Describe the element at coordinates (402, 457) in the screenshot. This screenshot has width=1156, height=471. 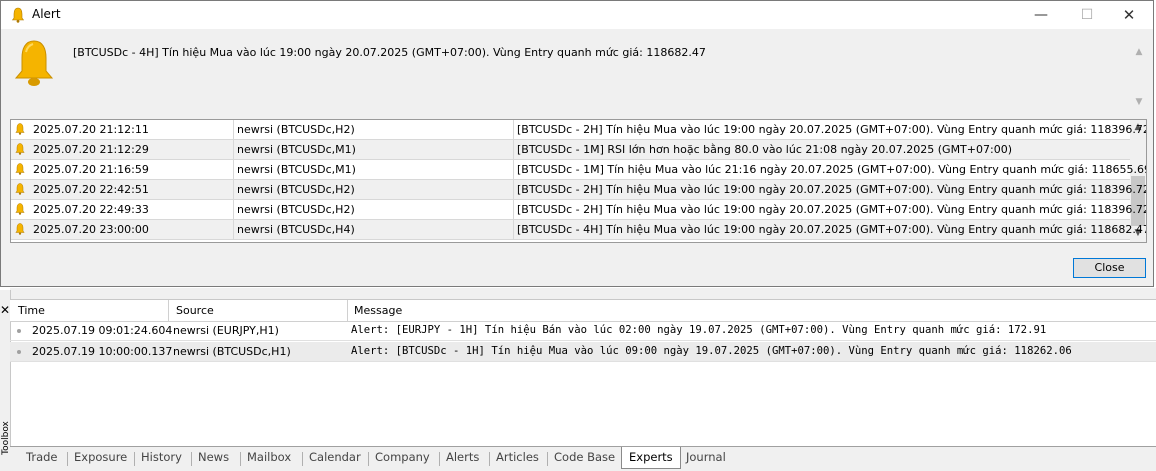
I see `tab-company: Company` at that location.